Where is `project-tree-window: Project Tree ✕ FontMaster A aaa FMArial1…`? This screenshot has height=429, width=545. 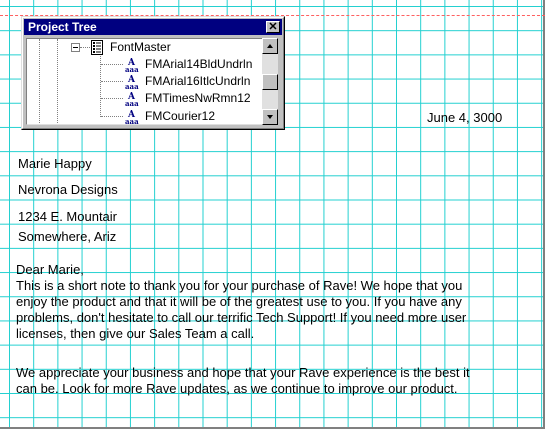
project-tree-window: Project Tree ✕ FontMaster A aaa FMArial1… is located at coordinates (153, 73).